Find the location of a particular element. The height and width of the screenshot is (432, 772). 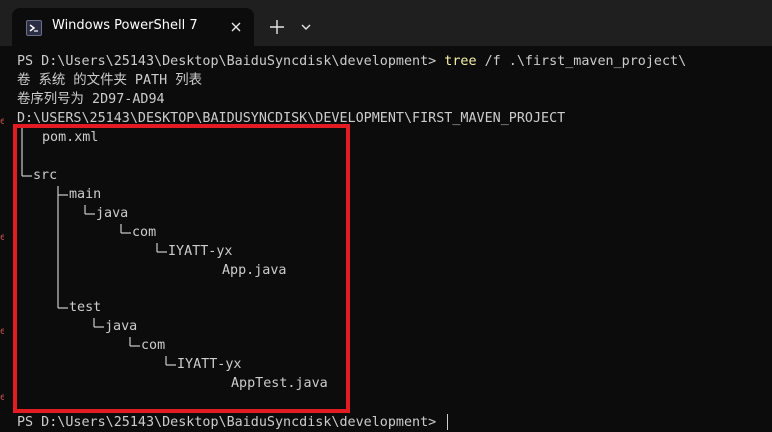

tree-item-main-file: App.java is located at coordinates (254, 270).